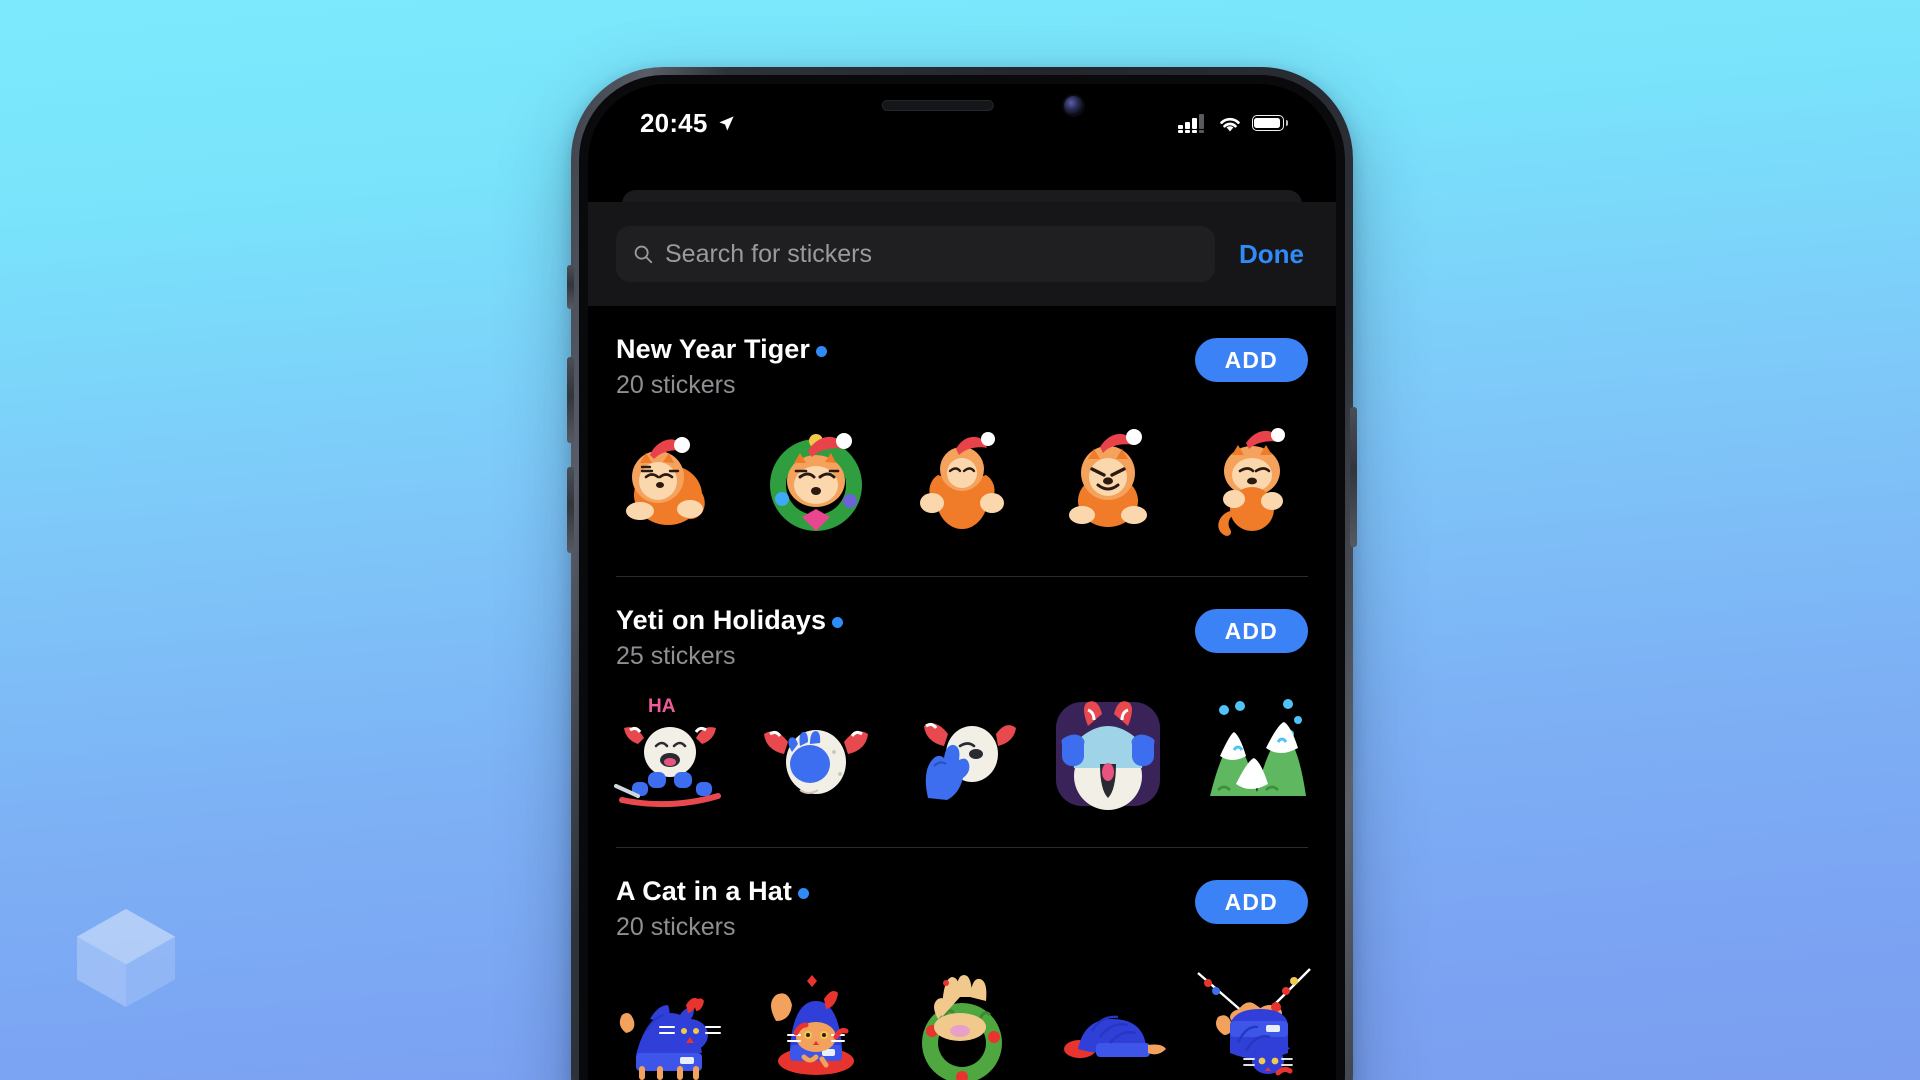 This screenshot has height=1080, width=1920. What do you see at coordinates (937, 105) in the screenshot?
I see `earpiece-speaker-icon` at bounding box center [937, 105].